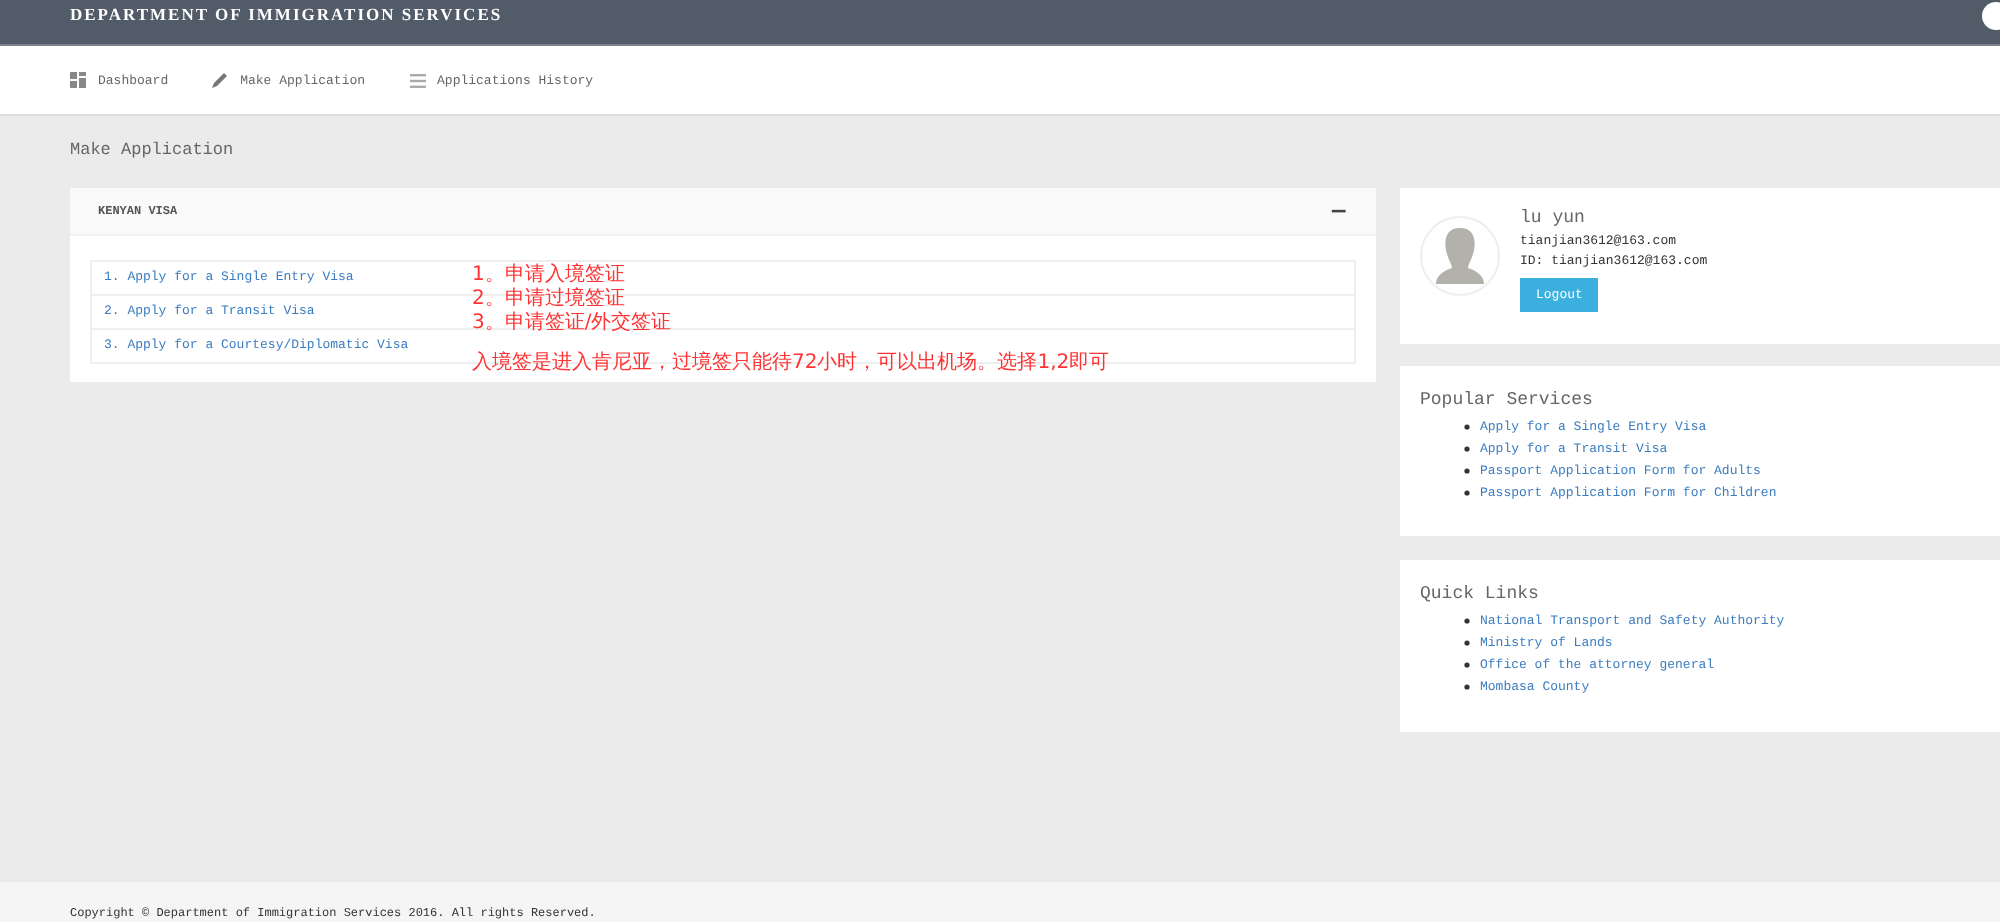  What do you see at coordinates (153, 152) in the screenshot?
I see `page-title: Make Application` at bounding box center [153, 152].